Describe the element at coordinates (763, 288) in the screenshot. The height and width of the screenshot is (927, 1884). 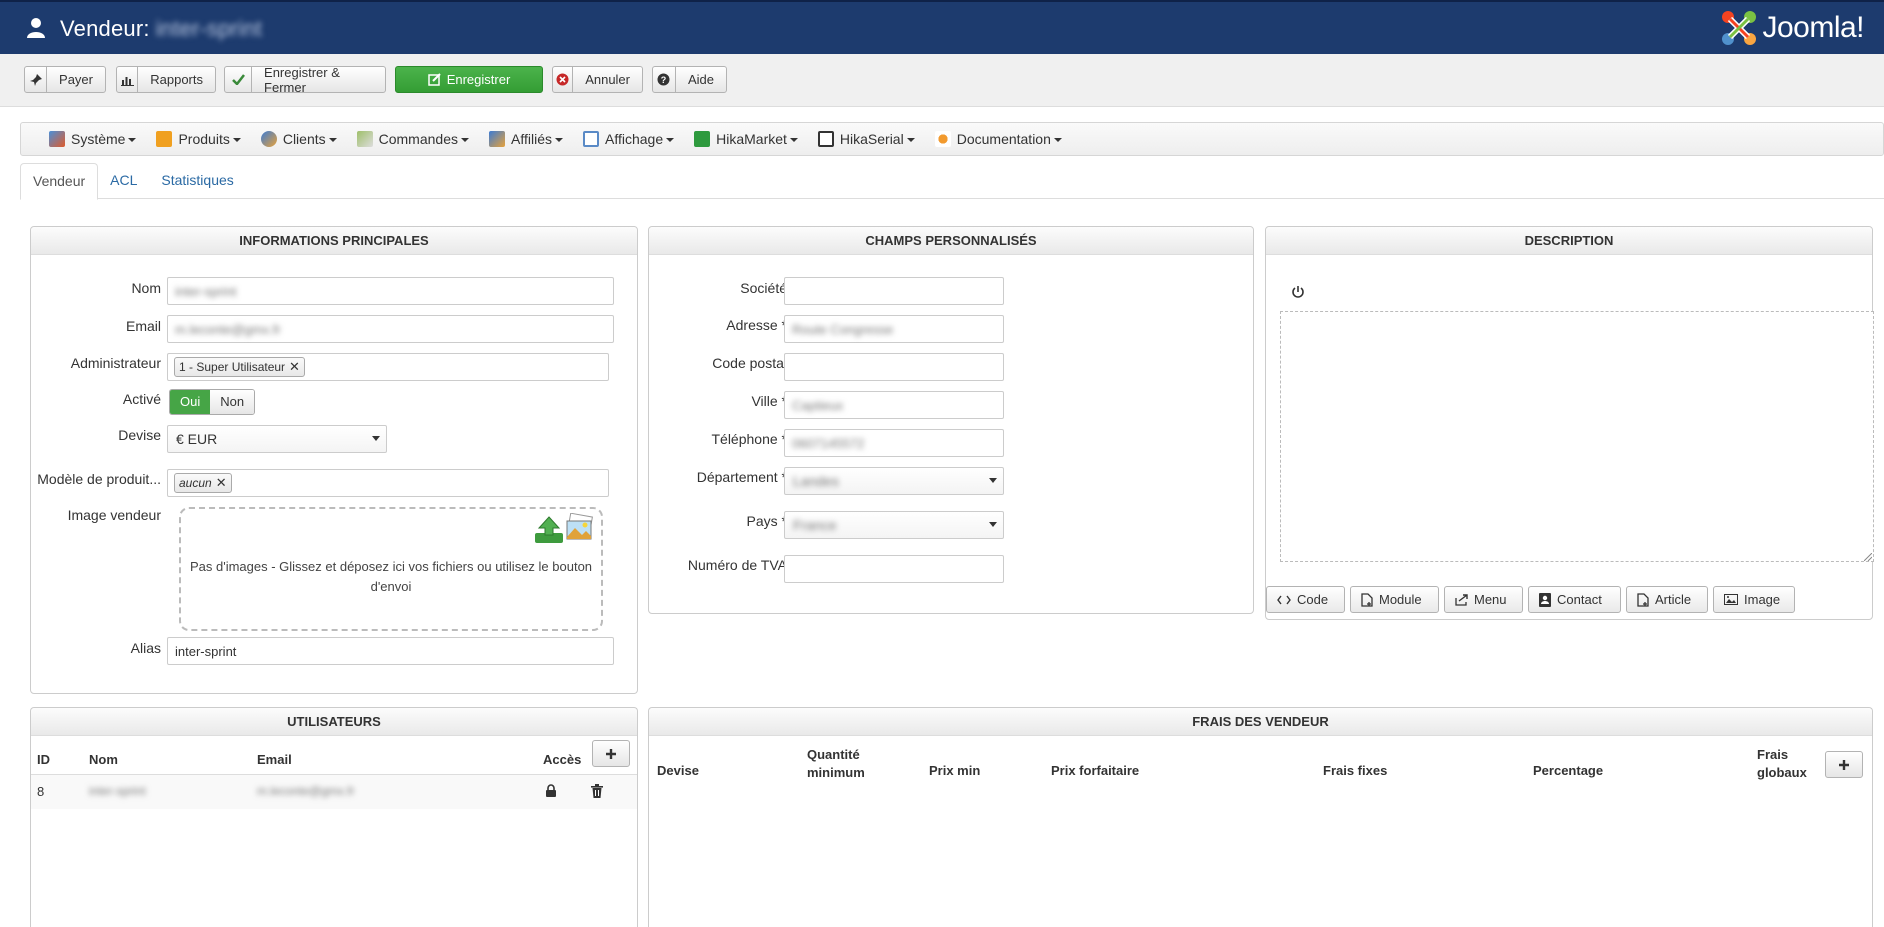
I see `company-label: Société` at that location.